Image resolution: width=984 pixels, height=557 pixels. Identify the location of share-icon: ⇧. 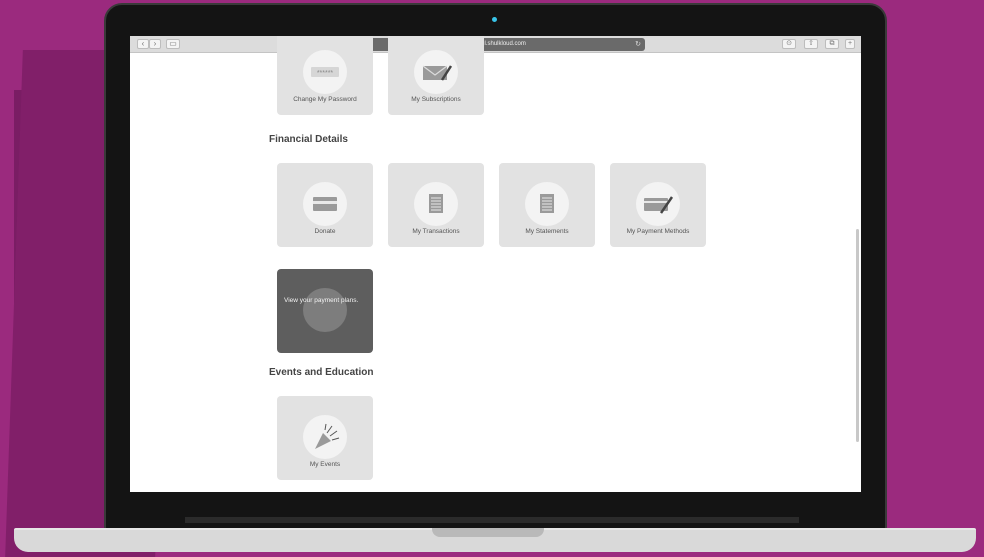
(811, 44).